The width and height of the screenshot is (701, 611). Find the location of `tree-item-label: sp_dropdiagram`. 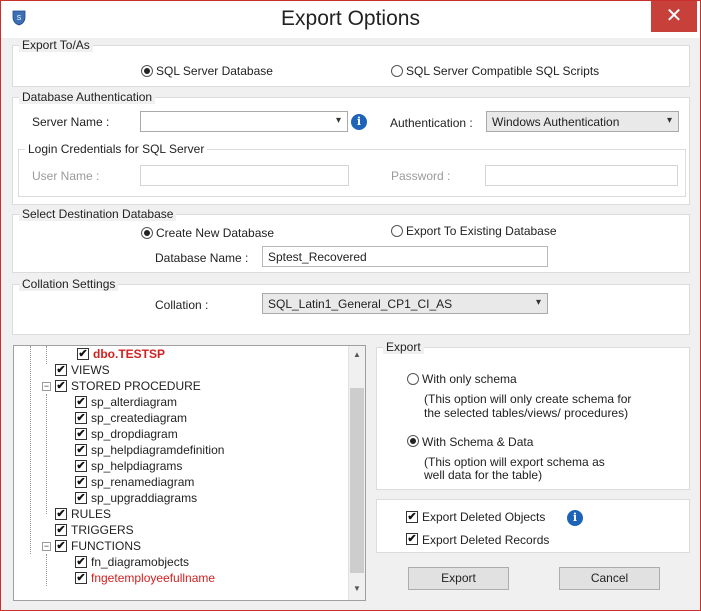

tree-item-label: sp_dropdiagram is located at coordinates (134, 434).